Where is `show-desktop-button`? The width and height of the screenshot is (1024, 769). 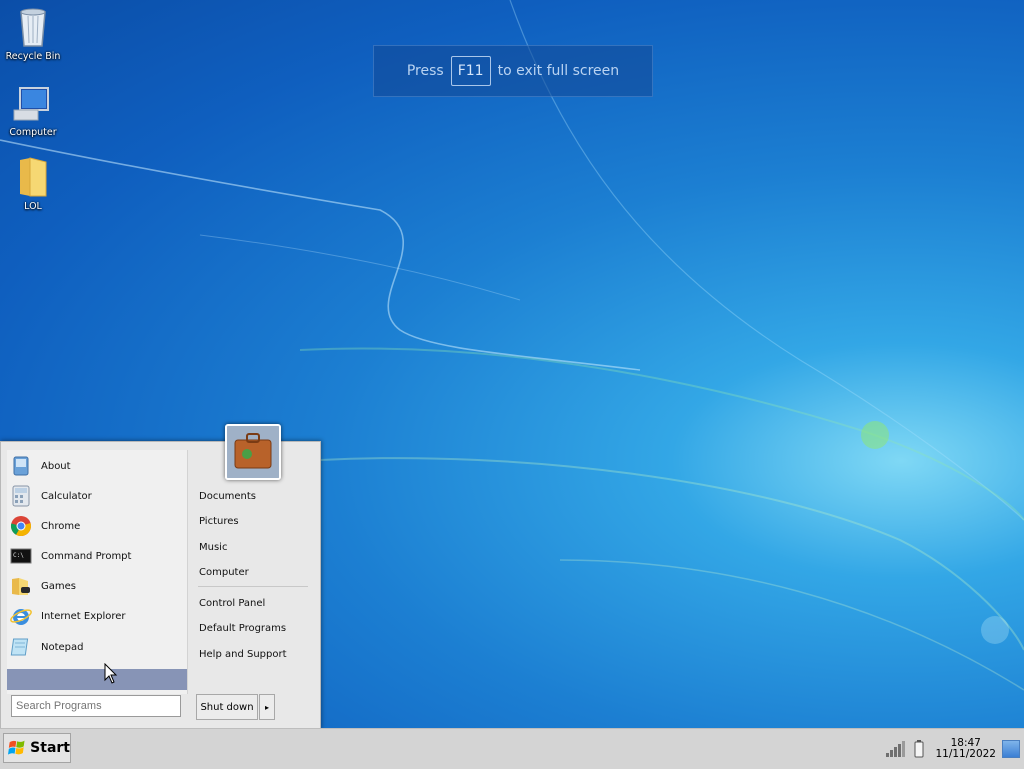
show-desktop-button is located at coordinates (1011, 749).